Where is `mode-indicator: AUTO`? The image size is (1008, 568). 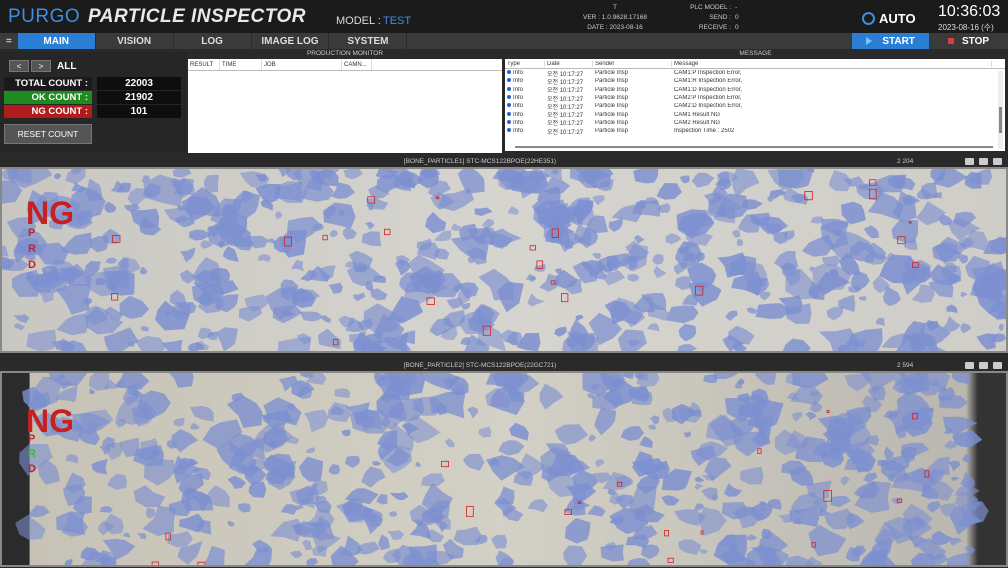
mode-indicator: AUTO is located at coordinates (889, 18).